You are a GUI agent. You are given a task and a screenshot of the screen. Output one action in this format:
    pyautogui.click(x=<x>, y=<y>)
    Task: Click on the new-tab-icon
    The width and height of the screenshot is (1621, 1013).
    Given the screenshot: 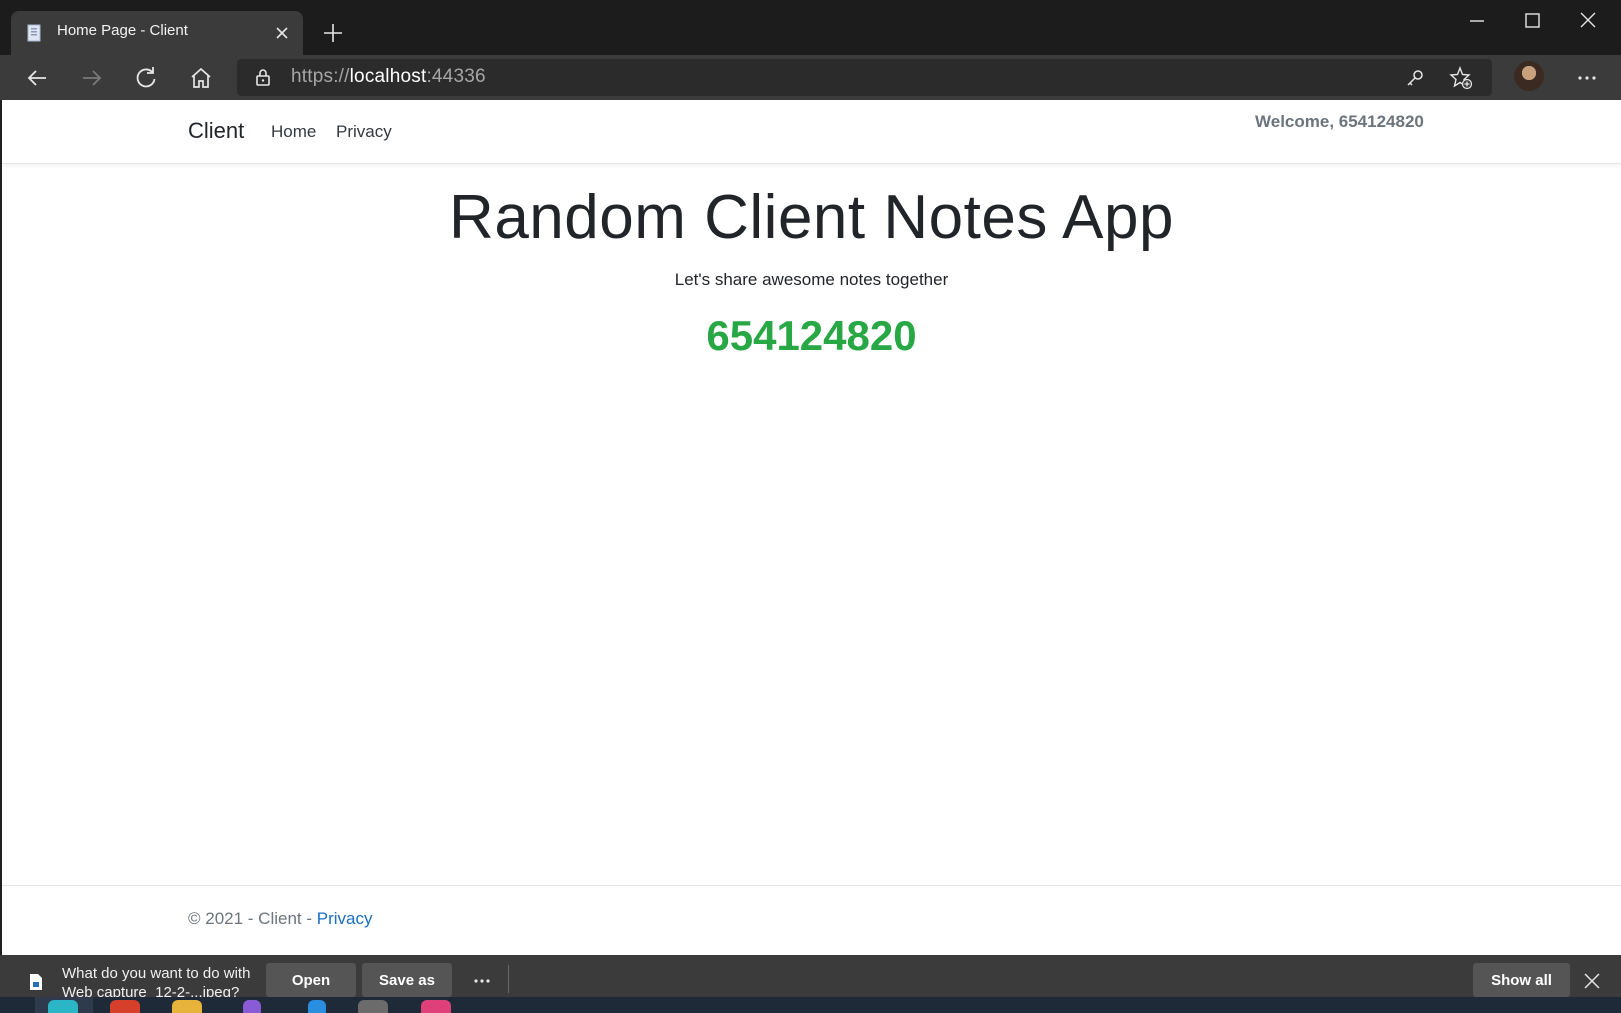 What is the action you would take?
    pyautogui.click(x=333, y=33)
    